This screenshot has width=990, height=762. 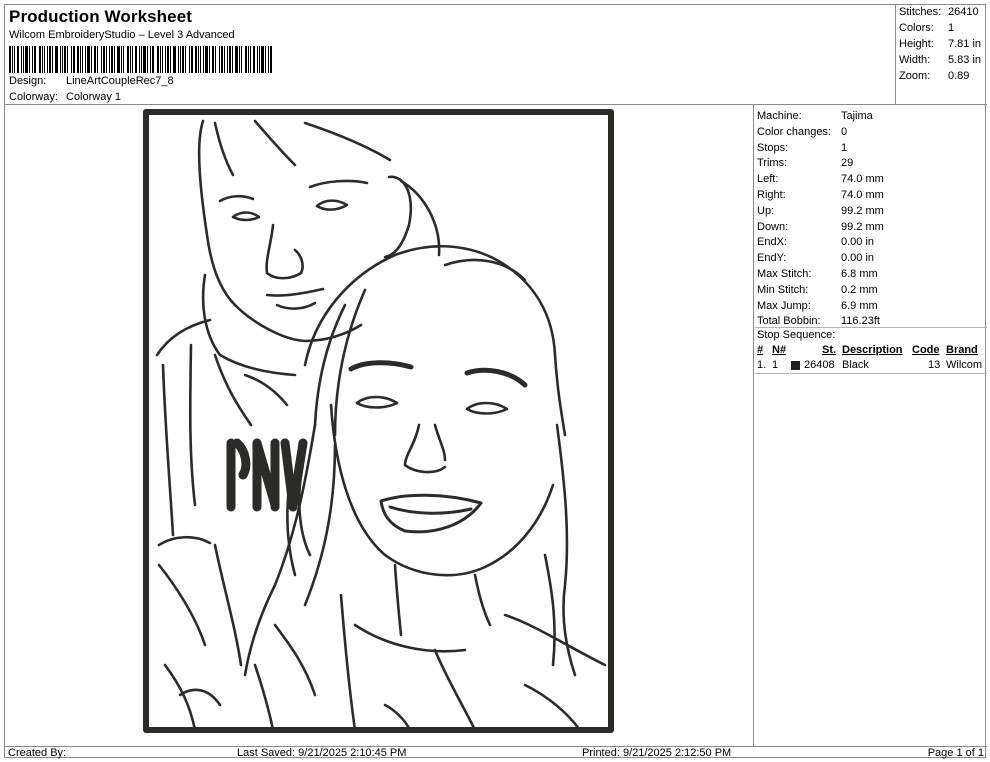 I want to click on info-value: 0.2 mm, so click(x=859, y=289).